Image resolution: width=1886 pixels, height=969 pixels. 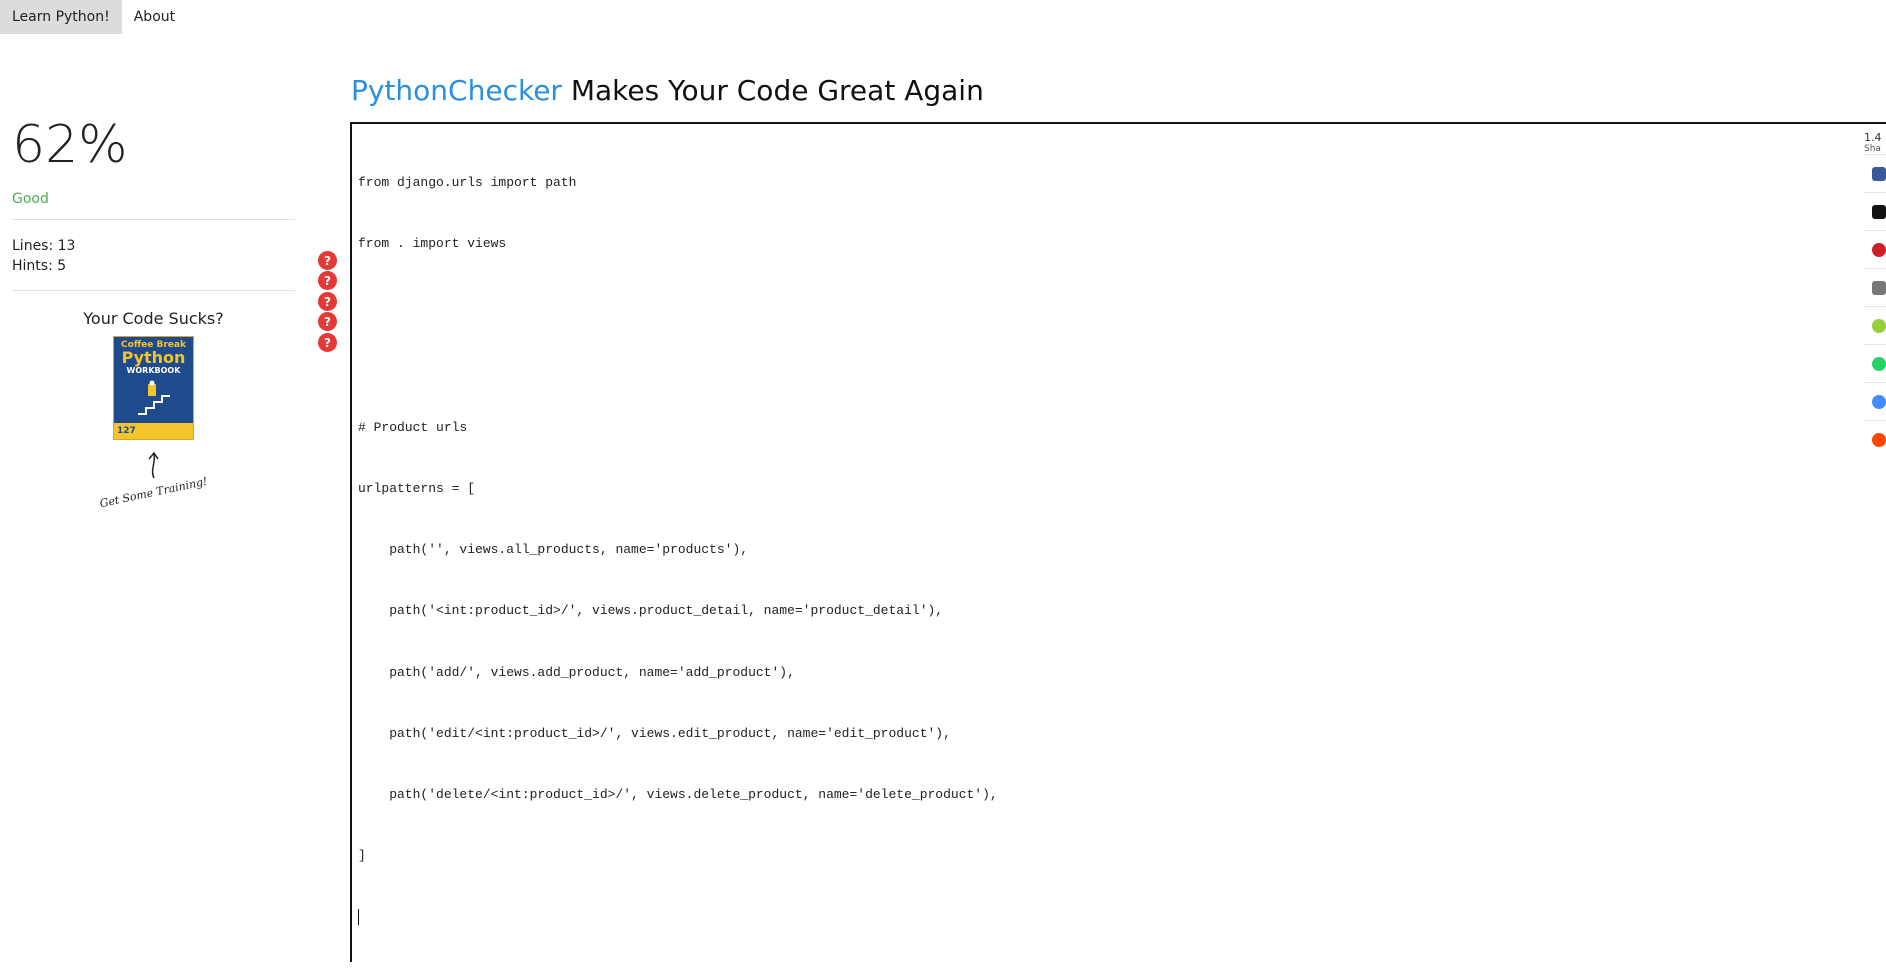 I want to click on x-icon, so click(x=1879, y=211).